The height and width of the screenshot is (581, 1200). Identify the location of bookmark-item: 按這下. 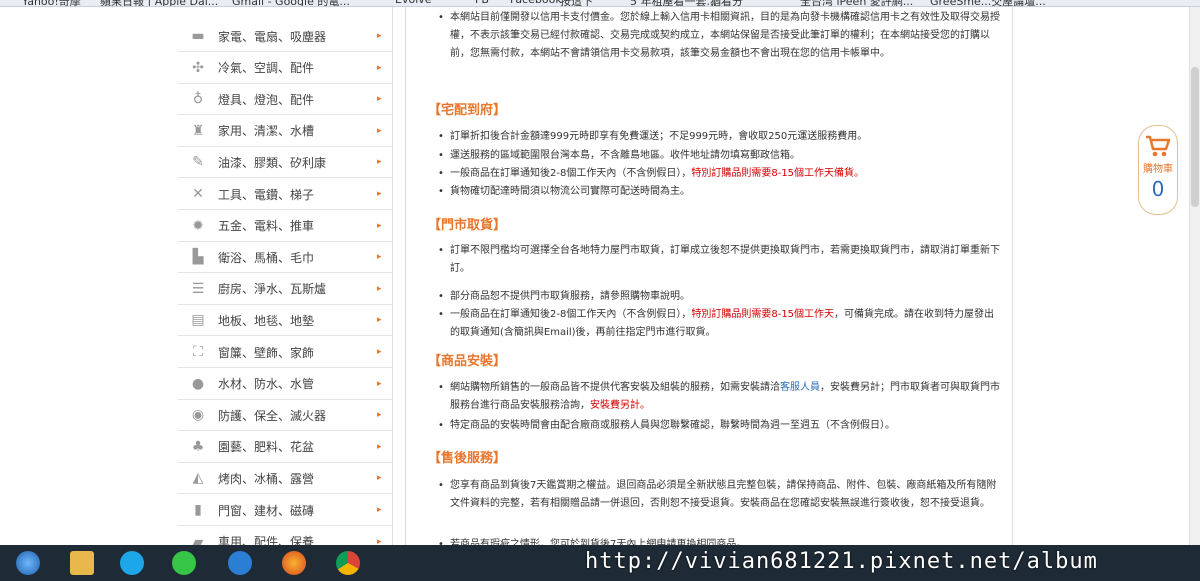
(576, 3).